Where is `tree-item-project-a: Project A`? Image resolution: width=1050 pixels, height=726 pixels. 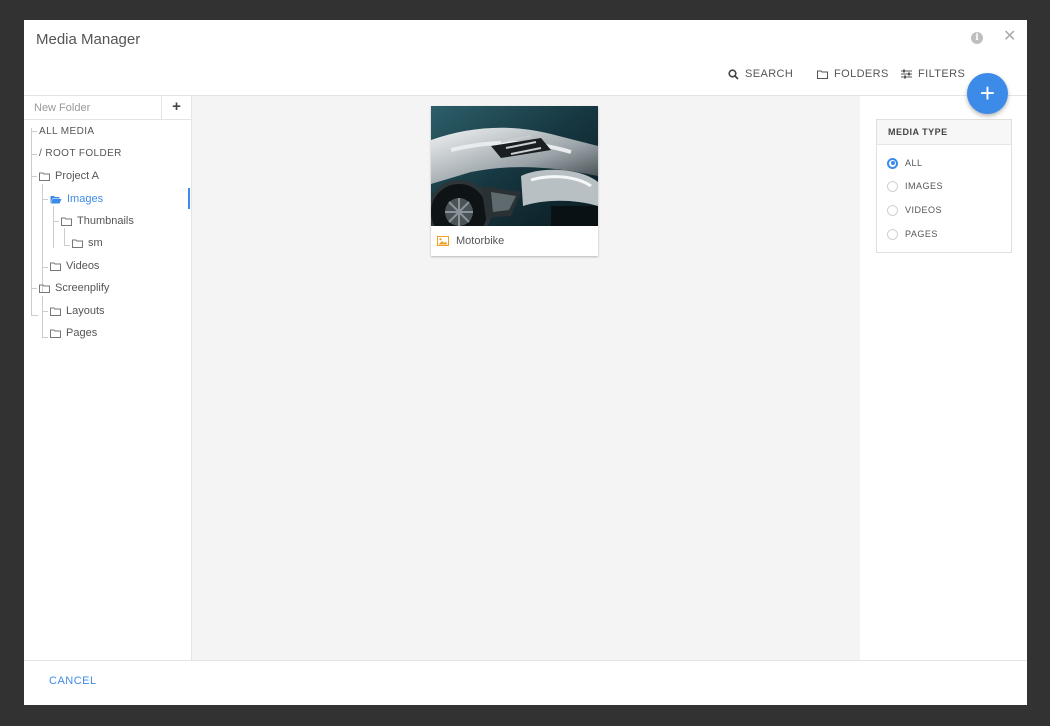
tree-item-project-a: Project A is located at coordinates (69, 176).